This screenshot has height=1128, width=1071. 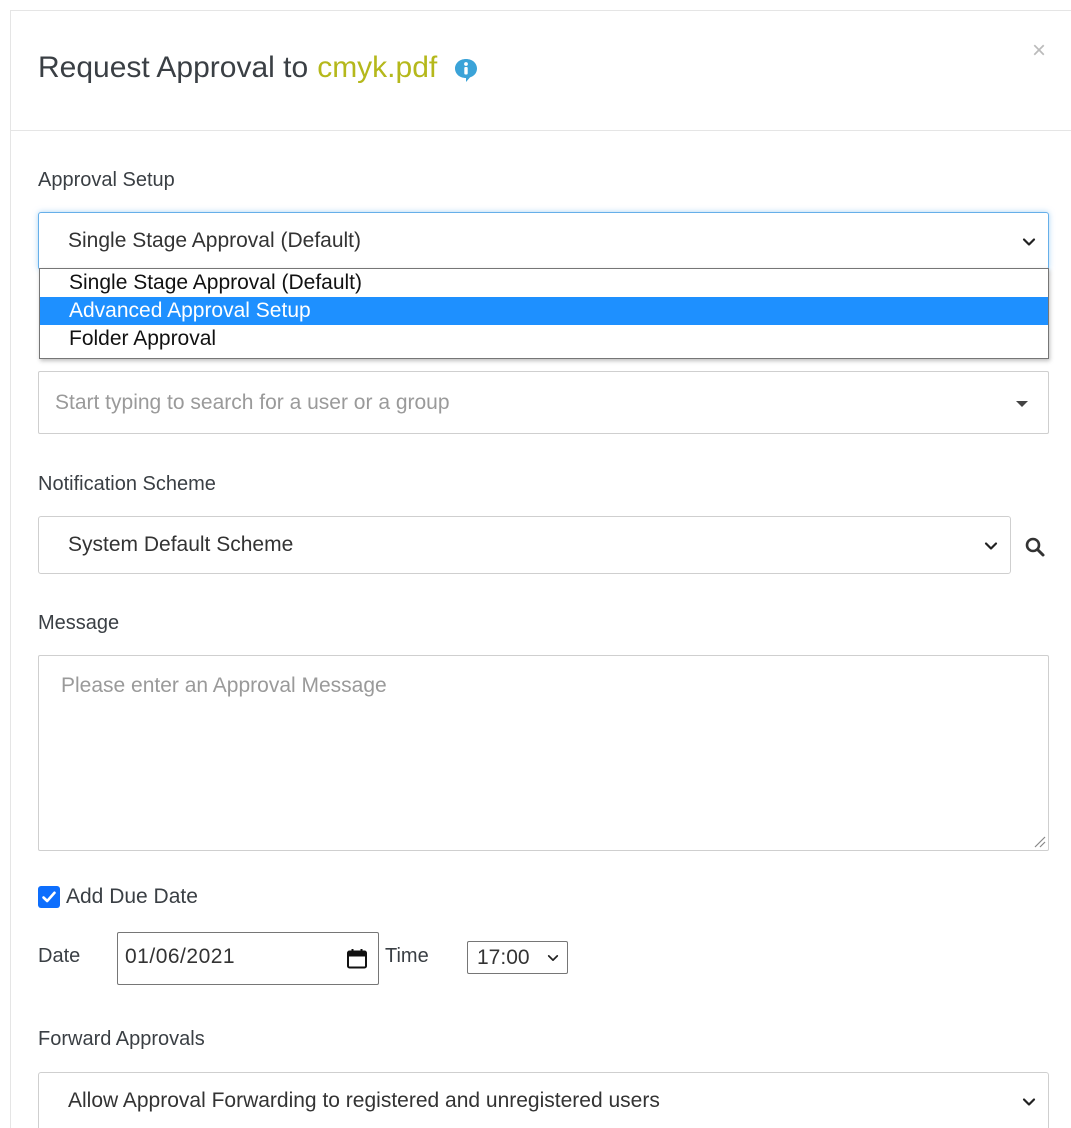 What do you see at coordinates (224, 685) in the screenshot?
I see `message-placeholder: Please enter an Approval Message` at bounding box center [224, 685].